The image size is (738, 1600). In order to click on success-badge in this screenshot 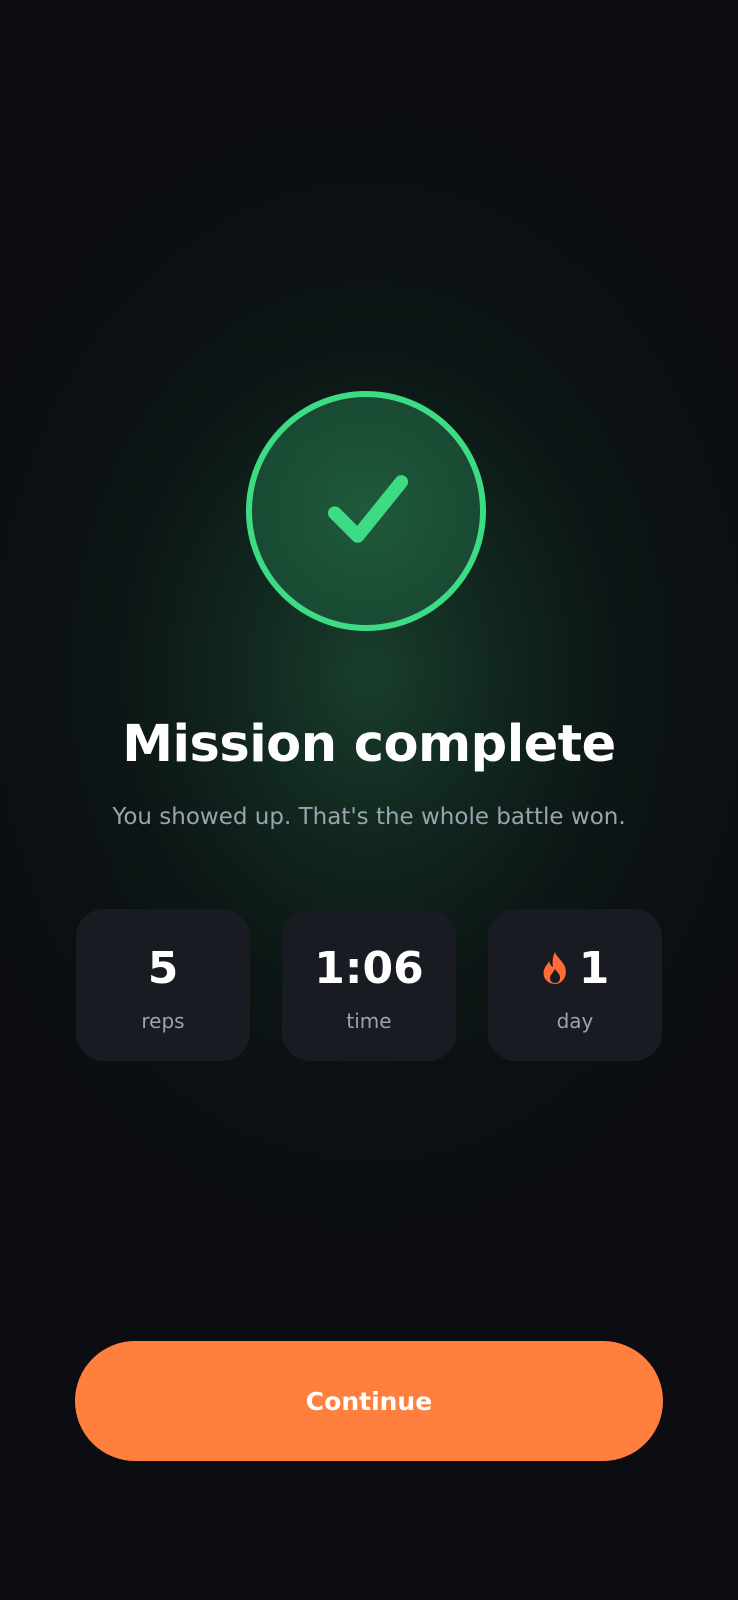, I will do `click(366, 511)`.